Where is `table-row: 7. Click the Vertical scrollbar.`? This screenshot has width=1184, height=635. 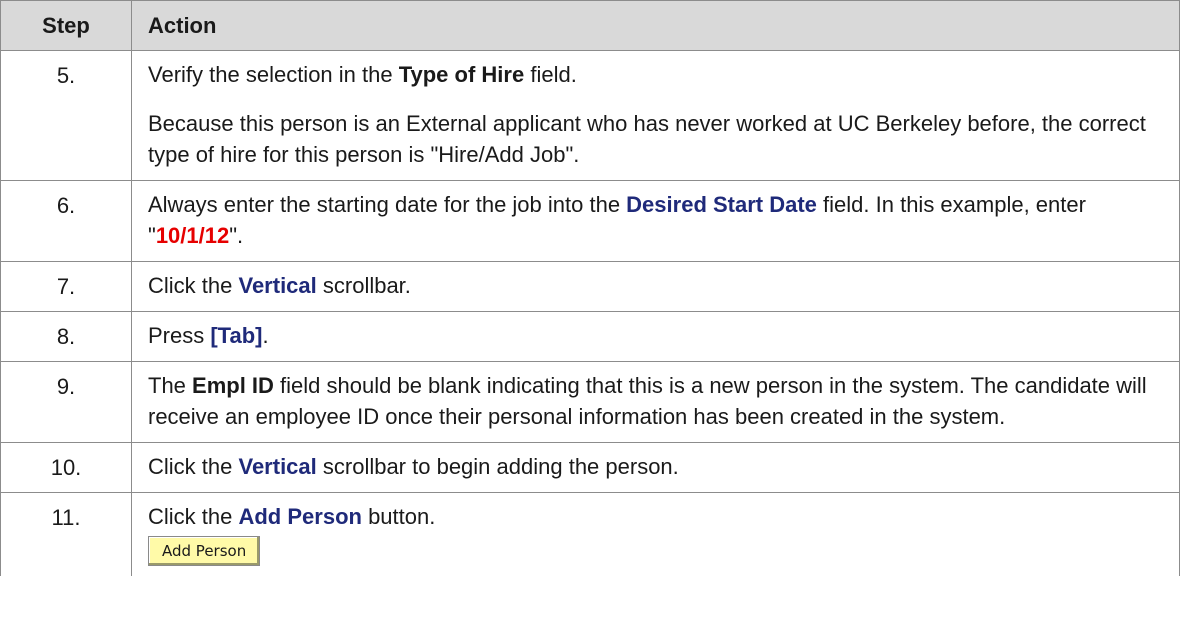
table-row: 7. Click the Vertical scrollbar. is located at coordinates (590, 286).